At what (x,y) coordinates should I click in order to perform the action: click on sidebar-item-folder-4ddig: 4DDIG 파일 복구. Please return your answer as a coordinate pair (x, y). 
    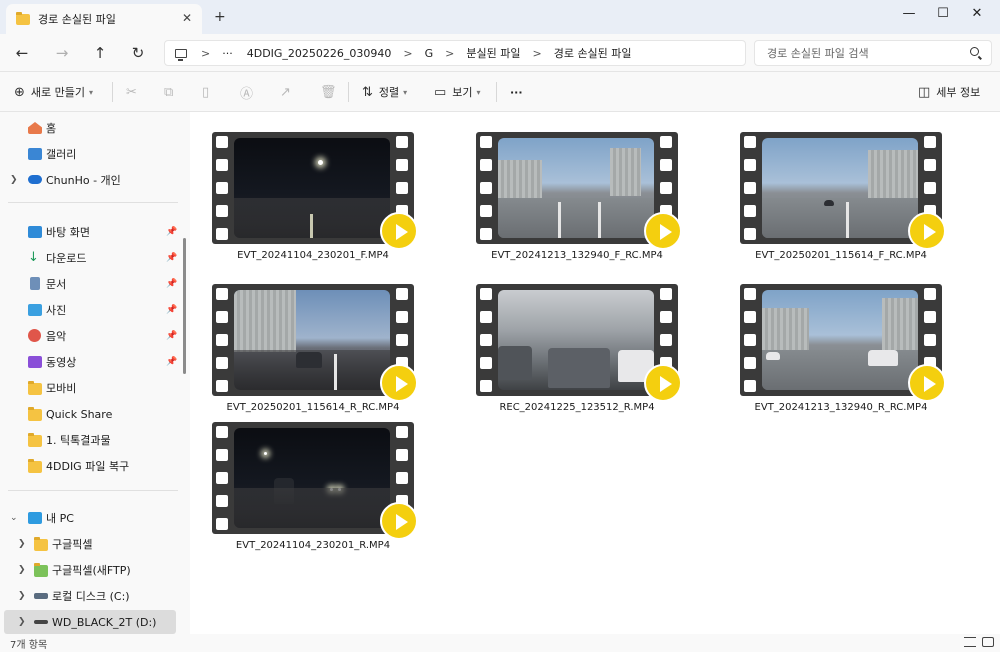
    Looking at the image, I should click on (89, 466).